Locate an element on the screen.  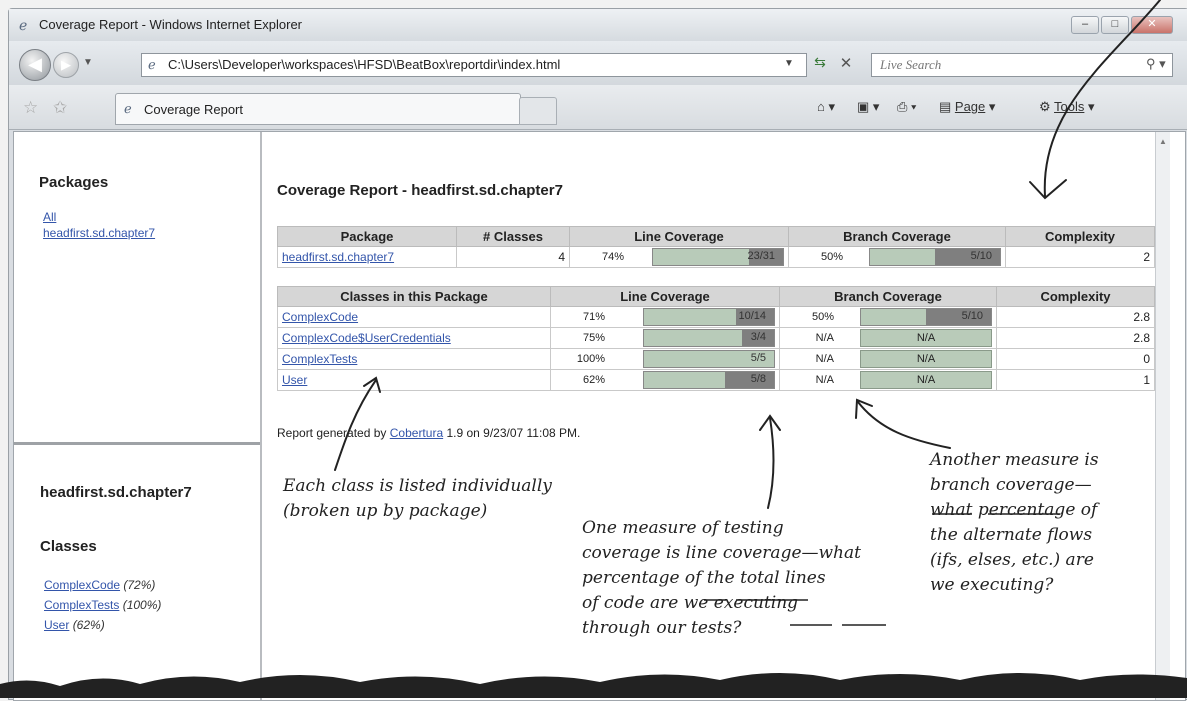
arrow-to-line-coverage is located at coordinates (771, 463).